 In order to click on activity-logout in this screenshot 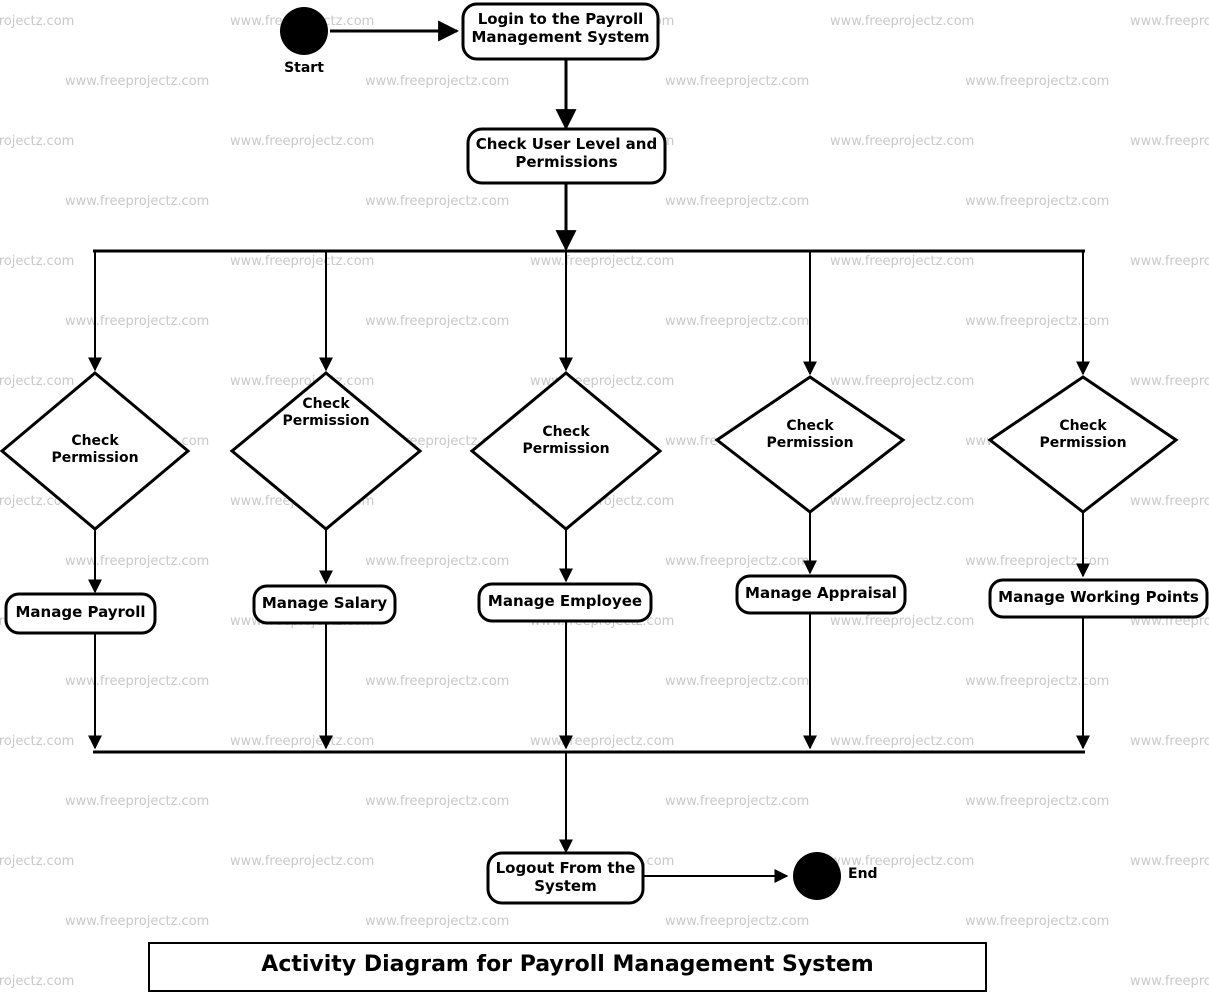, I will do `click(565, 878)`.